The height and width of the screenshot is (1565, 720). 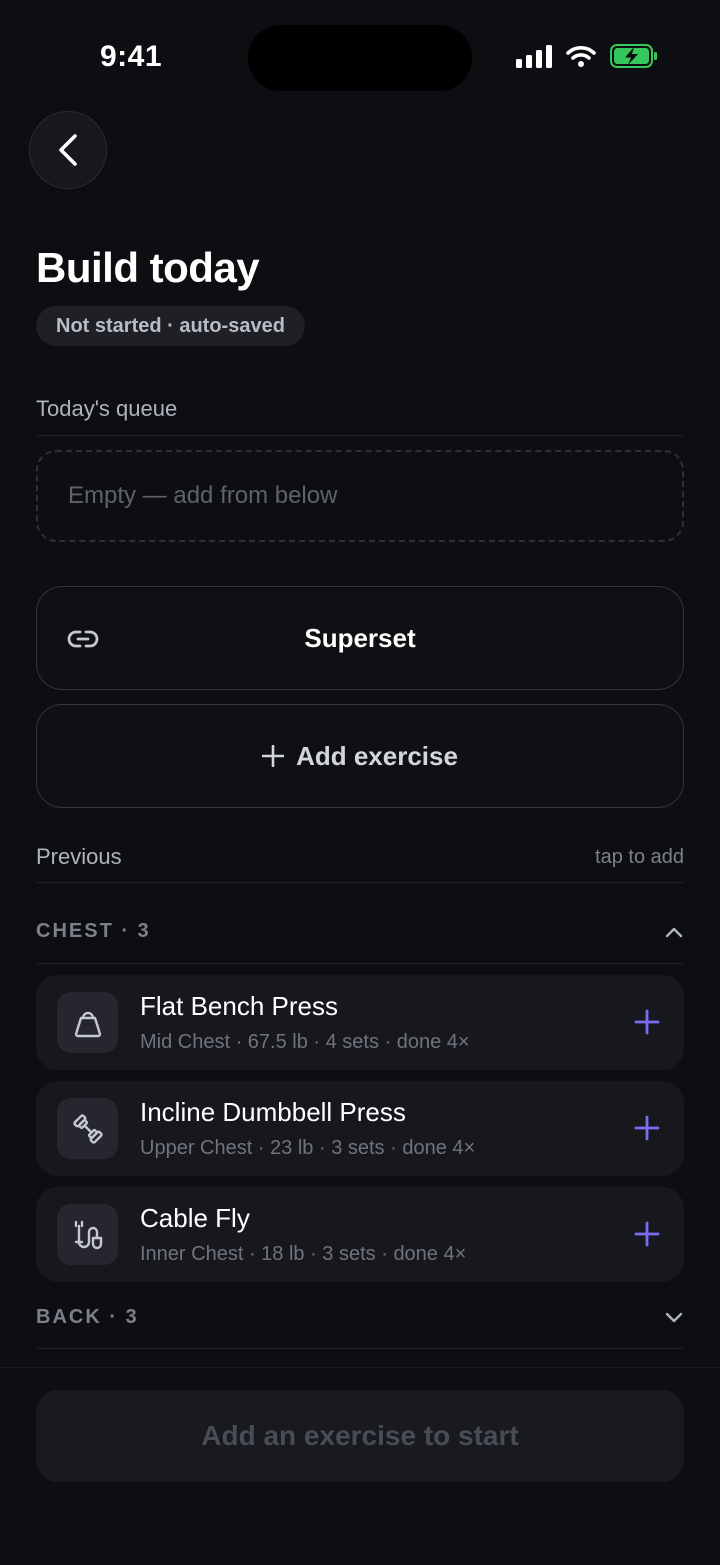 I want to click on chevron-up-icon, so click(x=674, y=932).